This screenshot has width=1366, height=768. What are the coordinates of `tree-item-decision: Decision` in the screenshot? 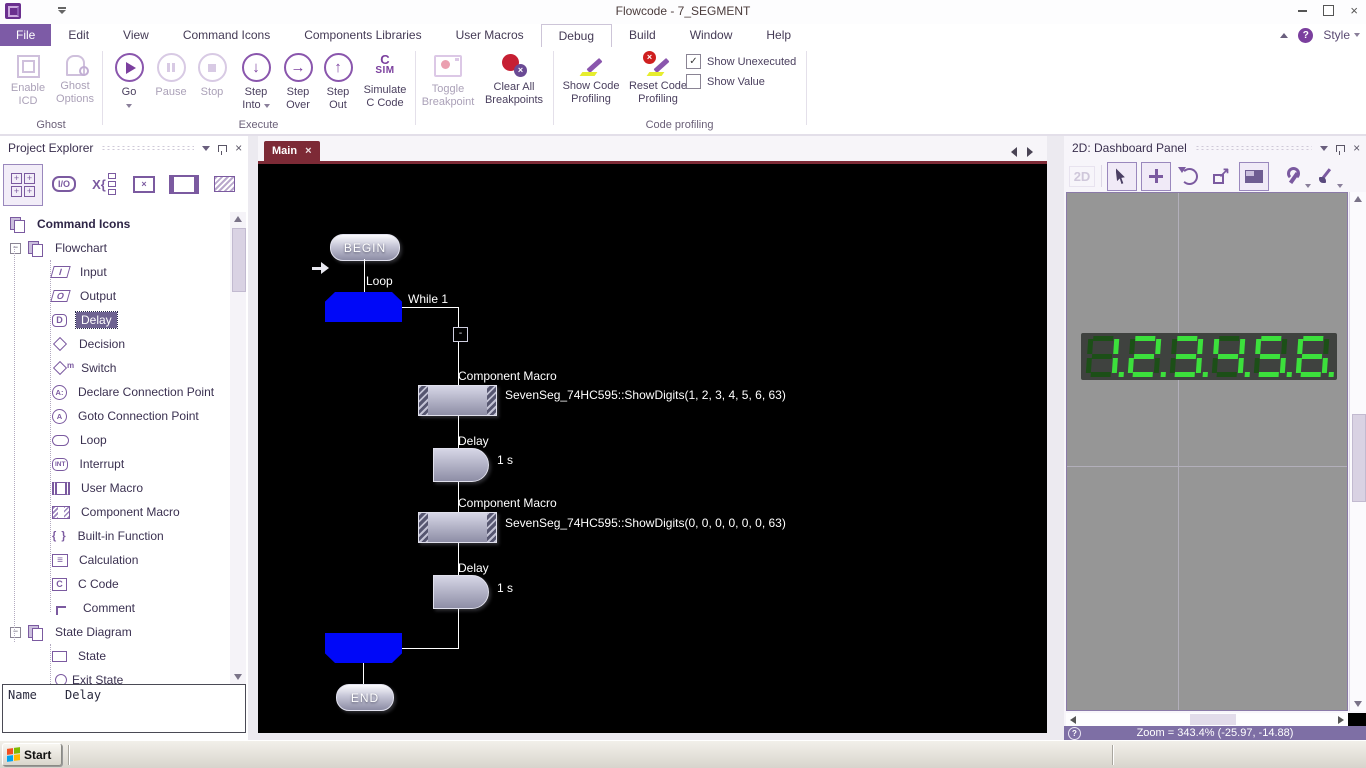 It's located at (116, 344).